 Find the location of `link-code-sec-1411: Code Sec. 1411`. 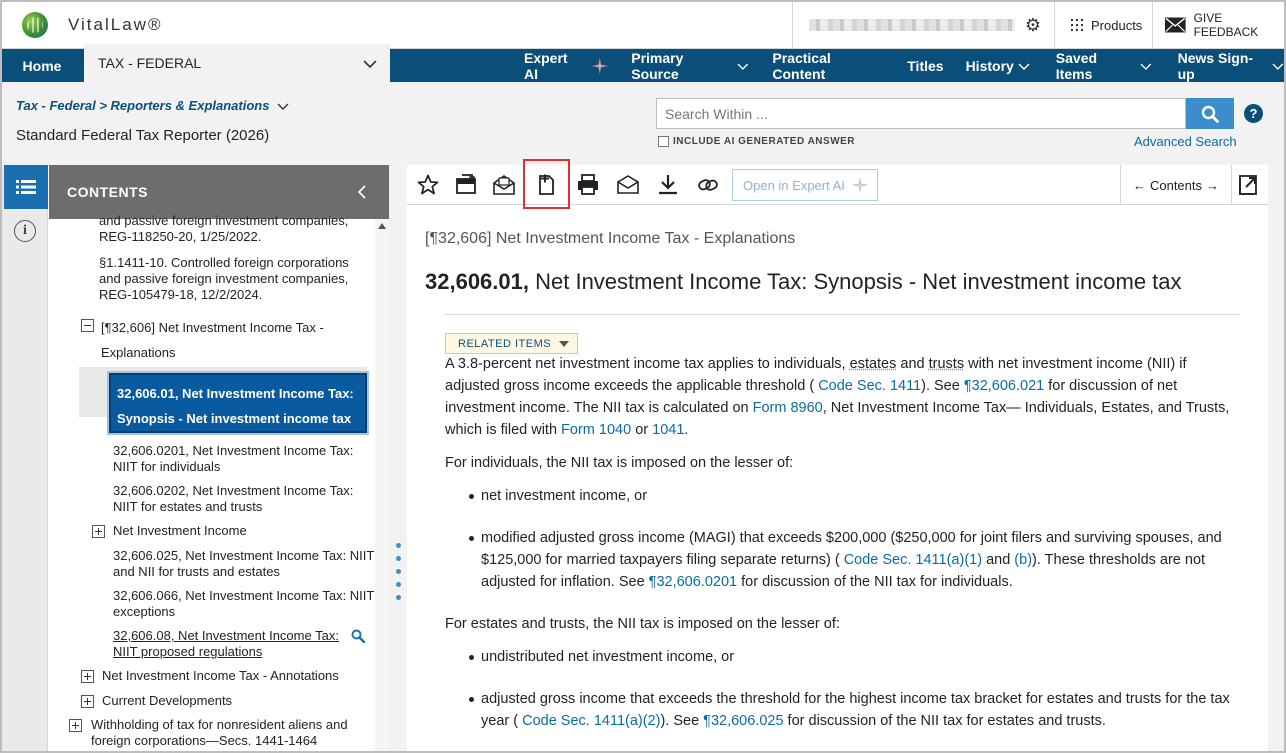

link-code-sec-1411: Code Sec. 1411 is located at coordinates (869, 386).